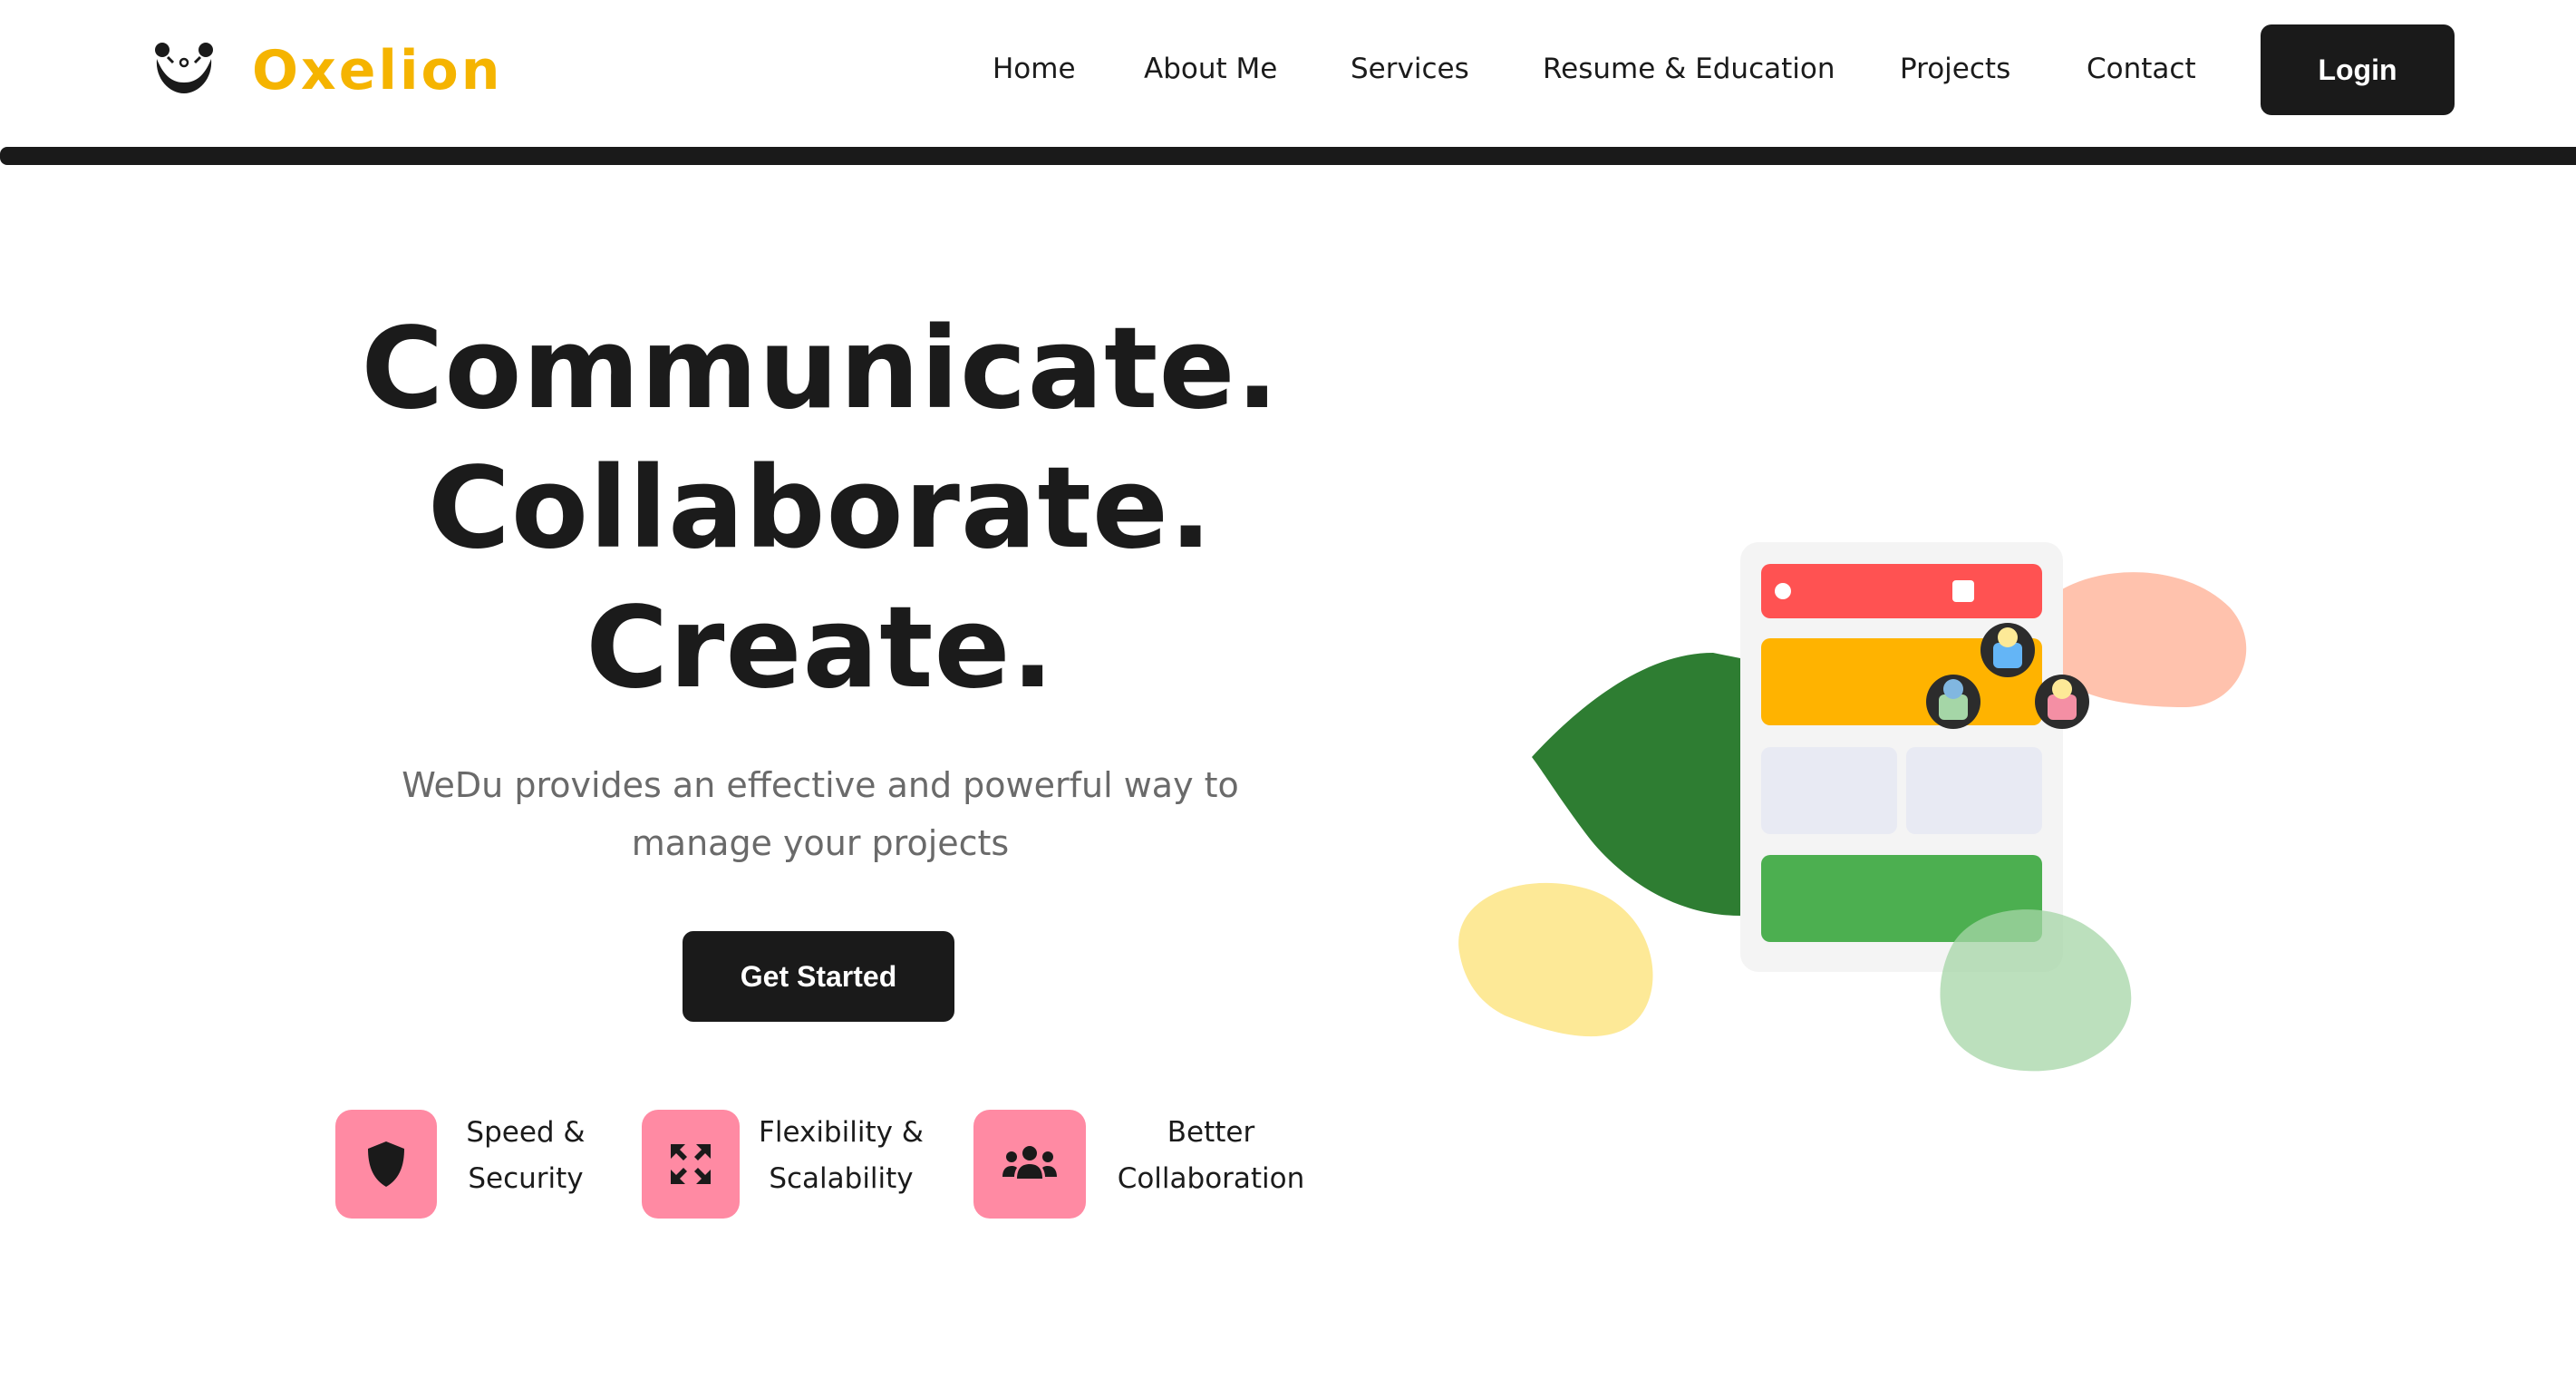  I want to click on shield-icon, so click(386, 1164).